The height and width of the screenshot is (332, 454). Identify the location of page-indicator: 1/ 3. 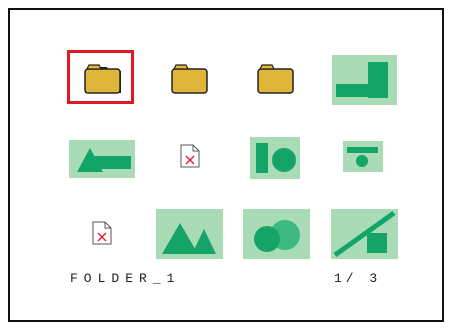
(358, 278).